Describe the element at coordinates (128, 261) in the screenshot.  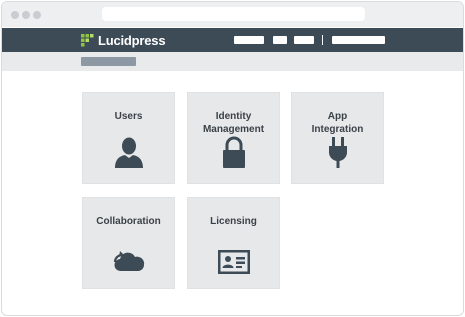
I see `cloud-sync-icon` at that location.